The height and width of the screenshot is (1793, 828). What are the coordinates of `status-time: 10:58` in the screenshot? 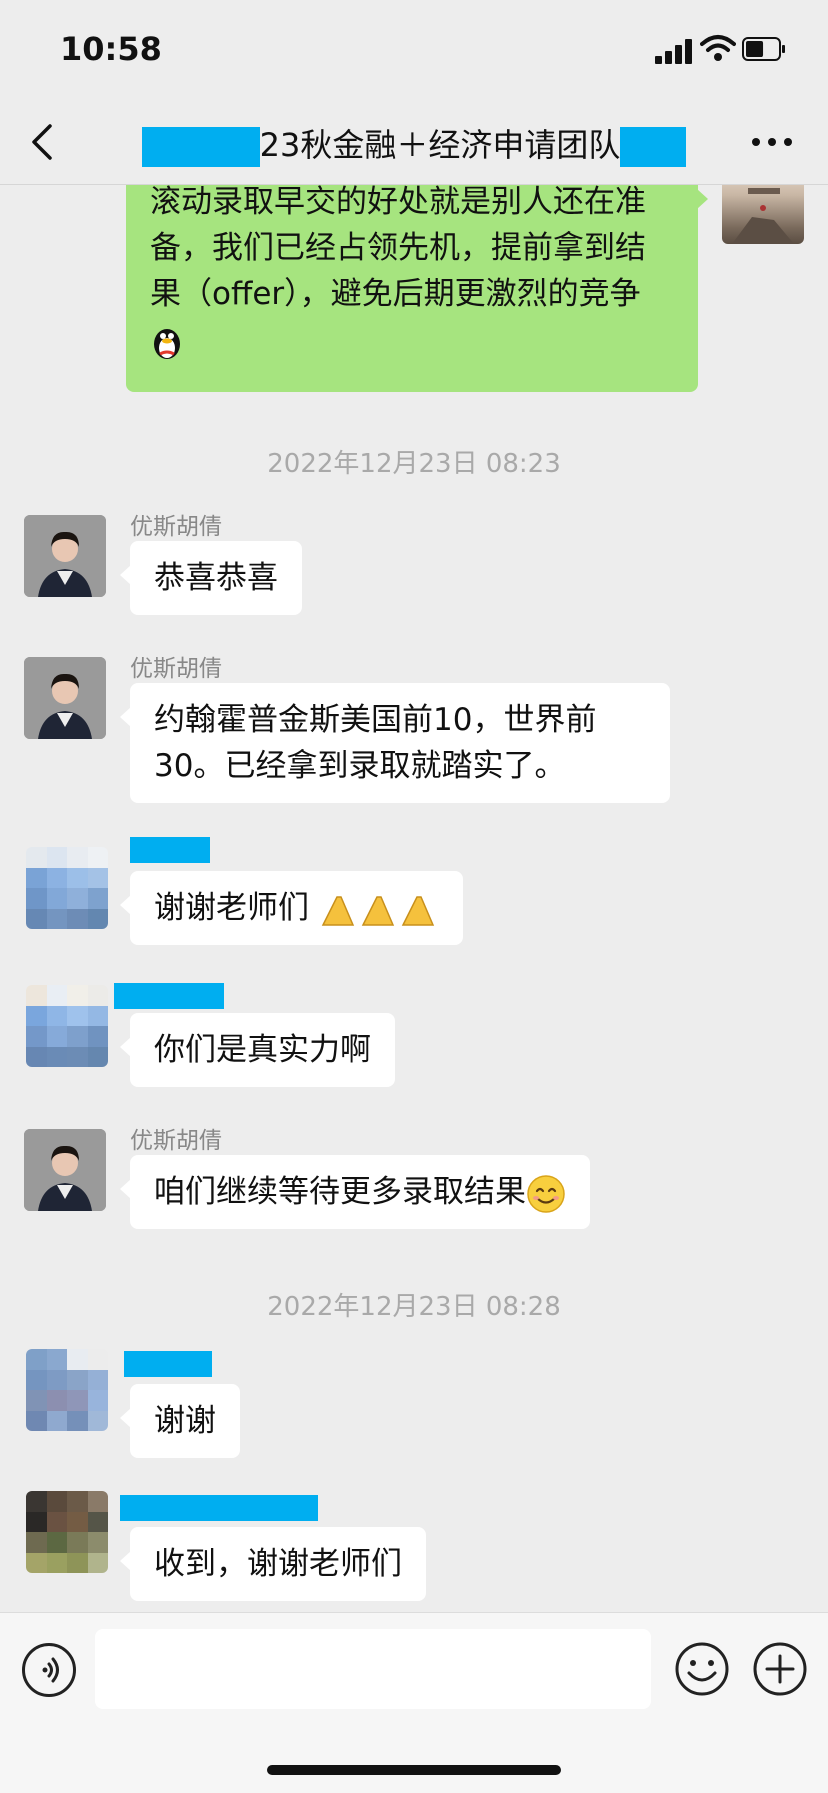 It's located at (111, 49).